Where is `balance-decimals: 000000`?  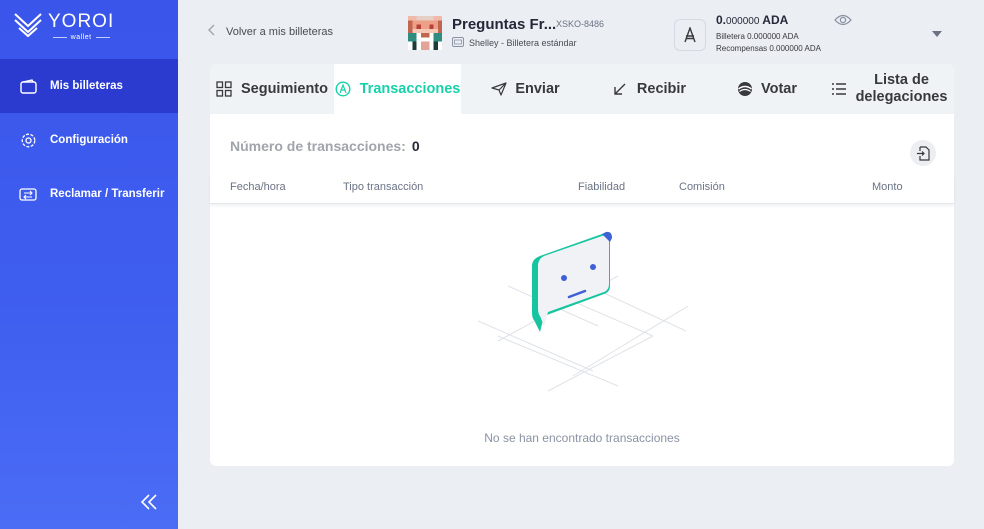
balance-decimals: 000000 is located at coordinates (743, 21).